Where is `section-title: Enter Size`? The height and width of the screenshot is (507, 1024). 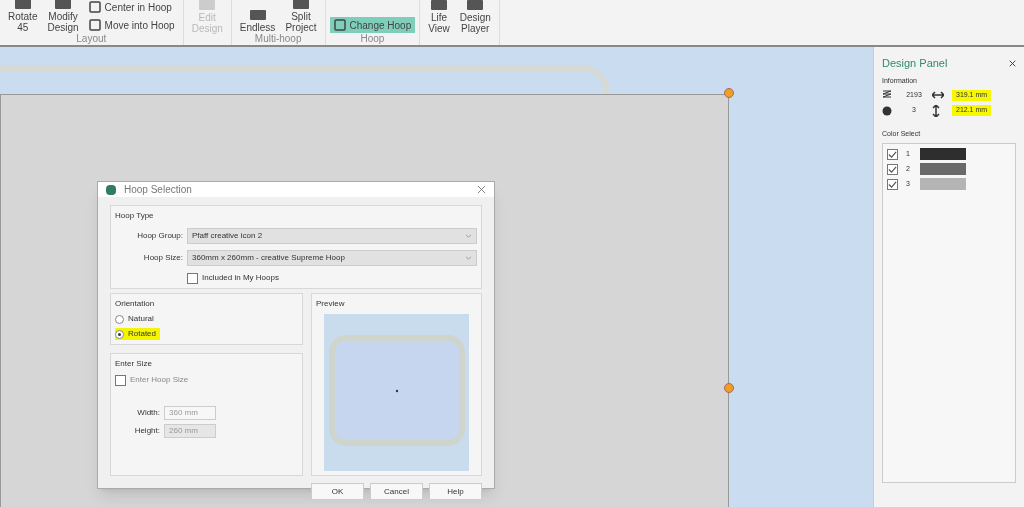
section-title: Enter Size is located at coordinates (134, 364).